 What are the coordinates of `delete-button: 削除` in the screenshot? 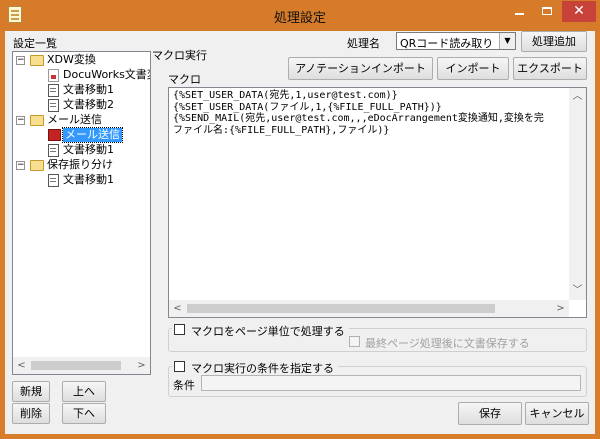 It's located at (31, 413).